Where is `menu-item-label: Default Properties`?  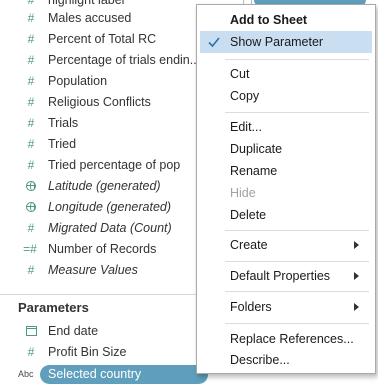
menu-item-label: Default Properties is located at coordinates (280, 276).